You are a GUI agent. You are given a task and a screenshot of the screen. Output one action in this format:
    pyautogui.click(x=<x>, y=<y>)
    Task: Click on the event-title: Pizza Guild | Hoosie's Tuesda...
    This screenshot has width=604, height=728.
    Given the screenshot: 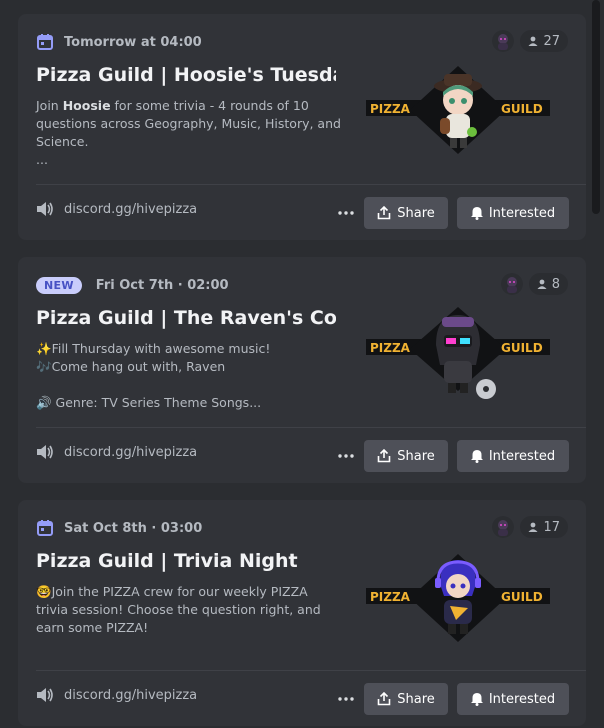 What is the action you would take?
    pyautogui.click(x=186, y=75)
    